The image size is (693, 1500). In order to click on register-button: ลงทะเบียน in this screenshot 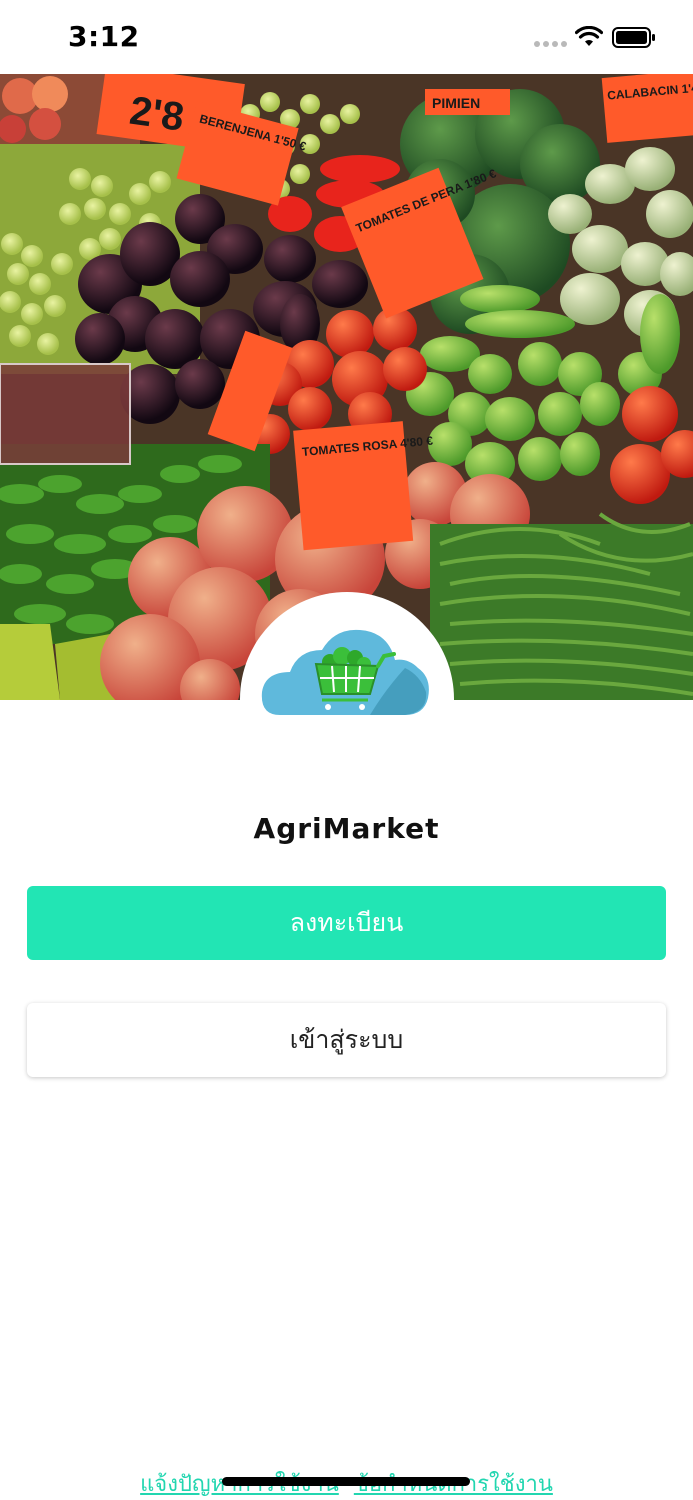, I will do `click(346, 923)`.